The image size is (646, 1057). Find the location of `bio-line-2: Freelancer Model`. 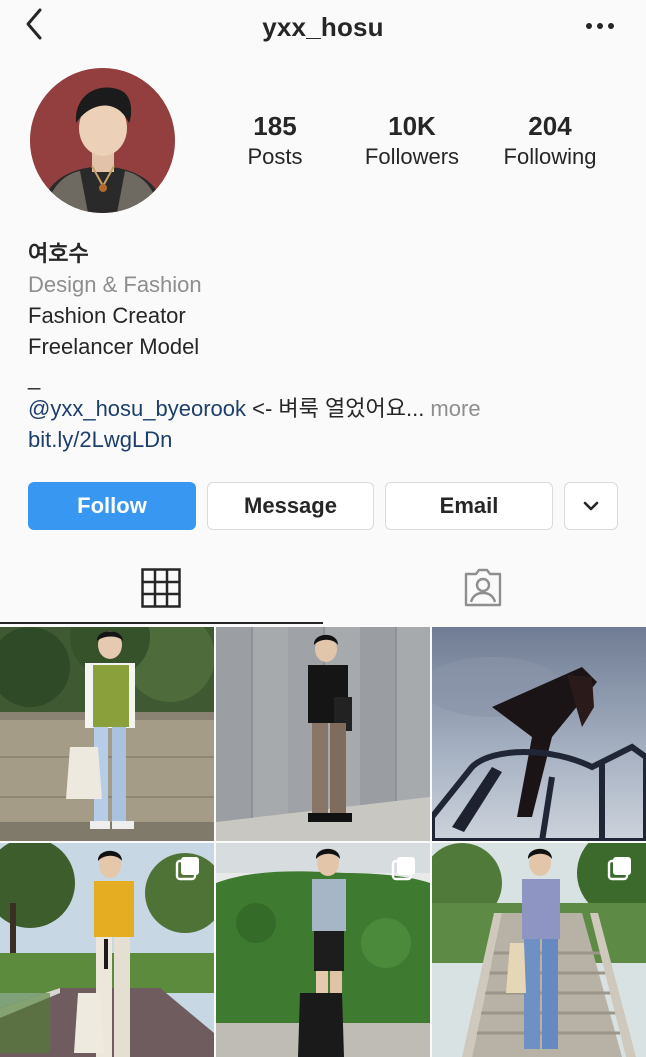

bio-line-2: Freelancer Model is located at coordinates (114, 346).